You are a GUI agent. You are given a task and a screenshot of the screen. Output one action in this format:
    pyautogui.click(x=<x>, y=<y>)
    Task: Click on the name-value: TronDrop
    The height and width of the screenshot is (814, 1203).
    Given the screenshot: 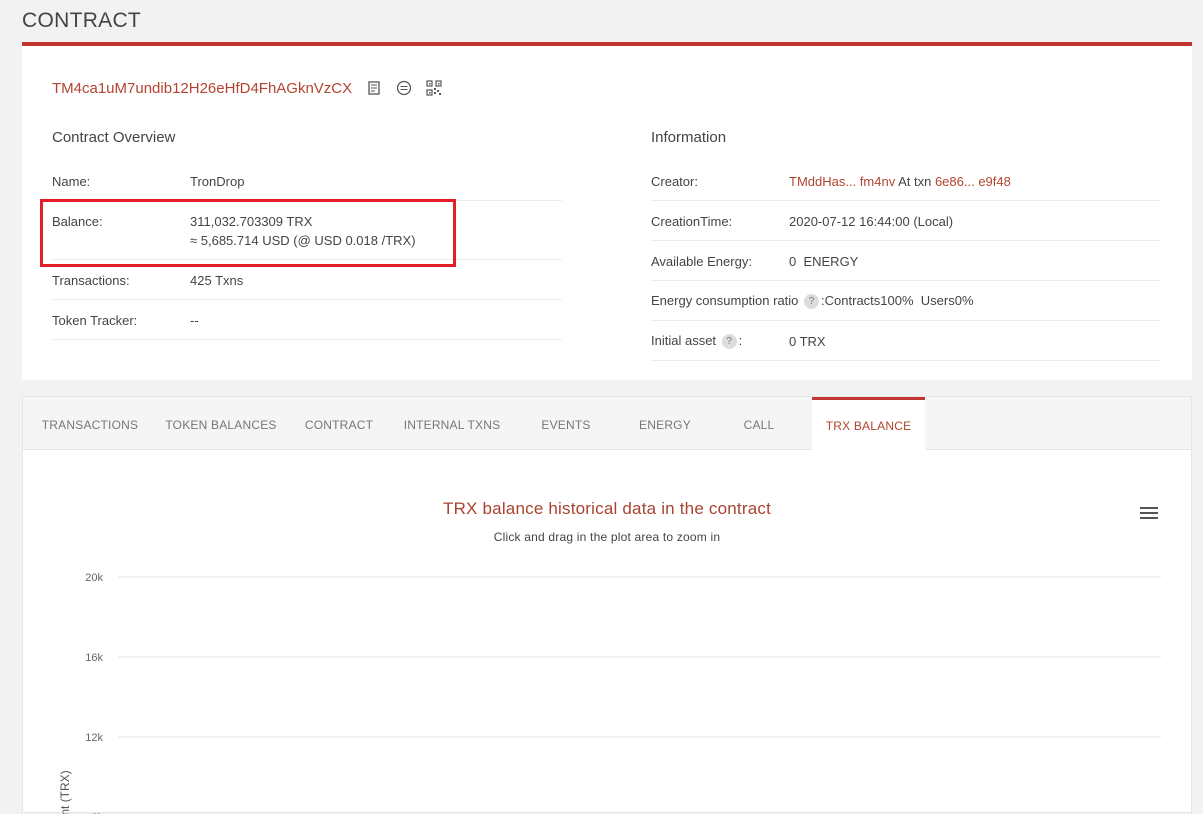 What is the action you would take?
    pyautogui.click(x=217, y=181)
    